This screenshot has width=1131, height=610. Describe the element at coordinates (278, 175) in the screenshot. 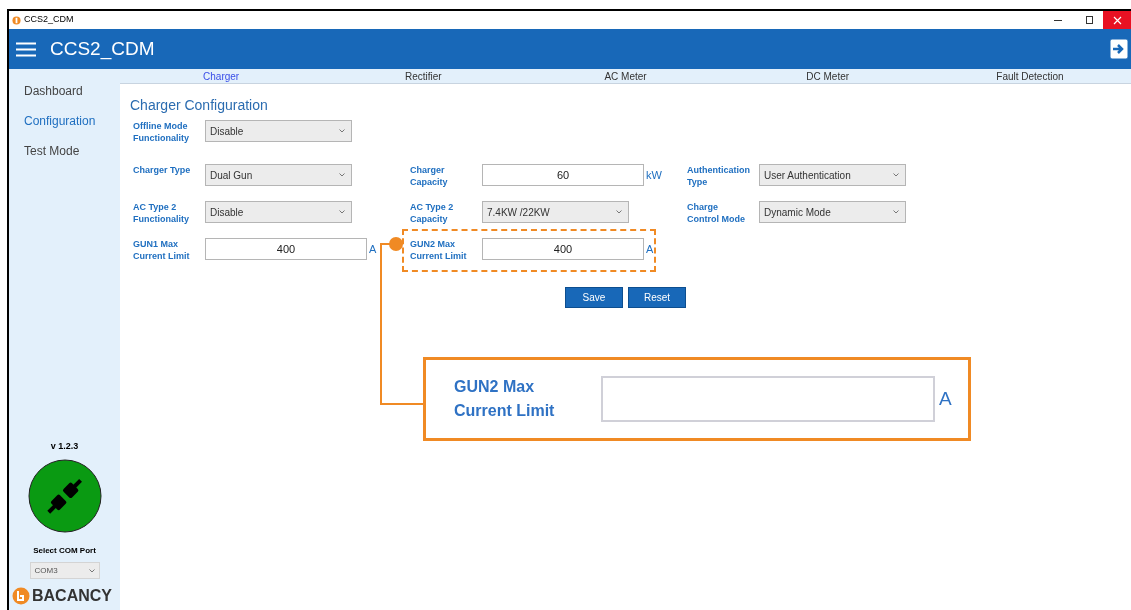

I see `dropdown: Dual Gun` at that location.